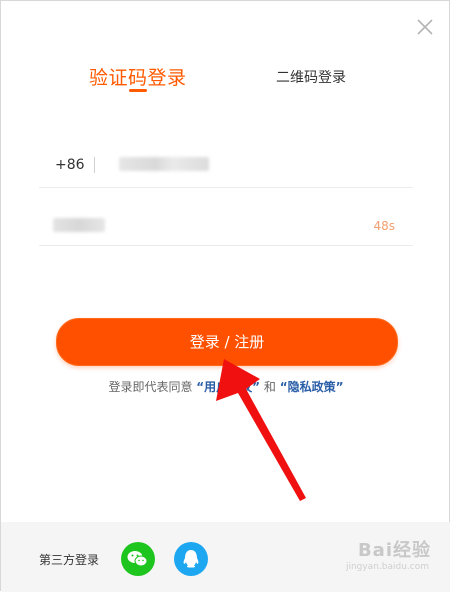 The width and height of the screenshot is (450, 592). What do you see at coordinates (261, 430) in the screenshot?
I see `red-arrow-annotation` at bounding box center [261, 430].